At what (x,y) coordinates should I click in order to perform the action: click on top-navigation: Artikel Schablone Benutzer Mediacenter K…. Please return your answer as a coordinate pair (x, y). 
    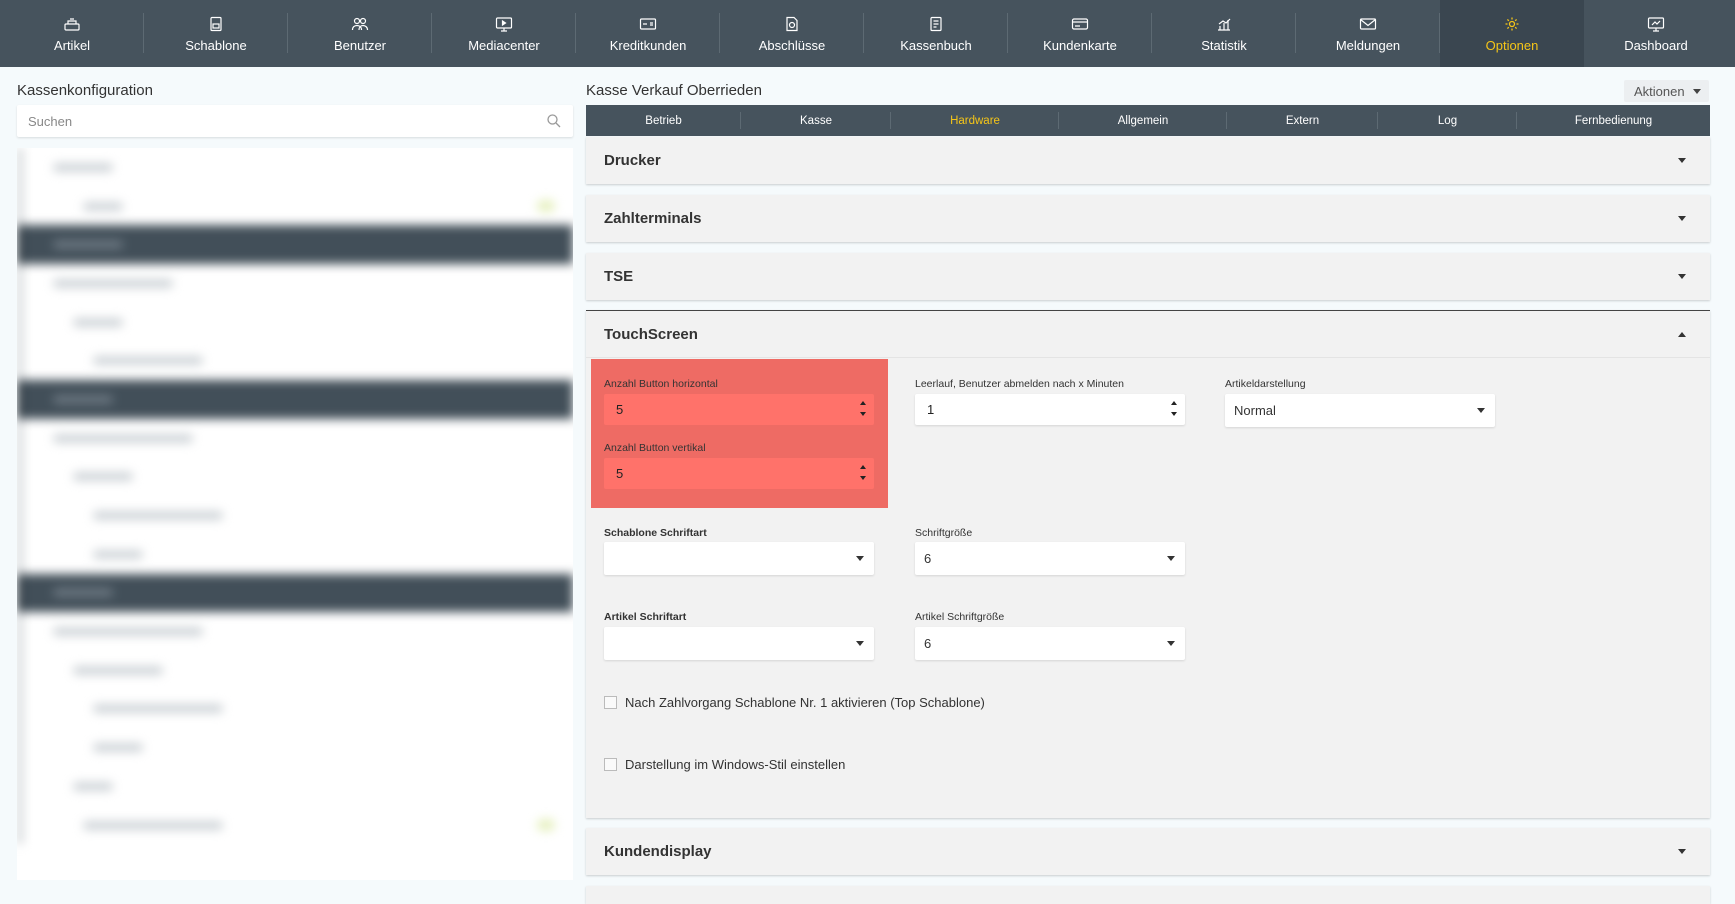
    Looking at the image, I should click on (867, 33).